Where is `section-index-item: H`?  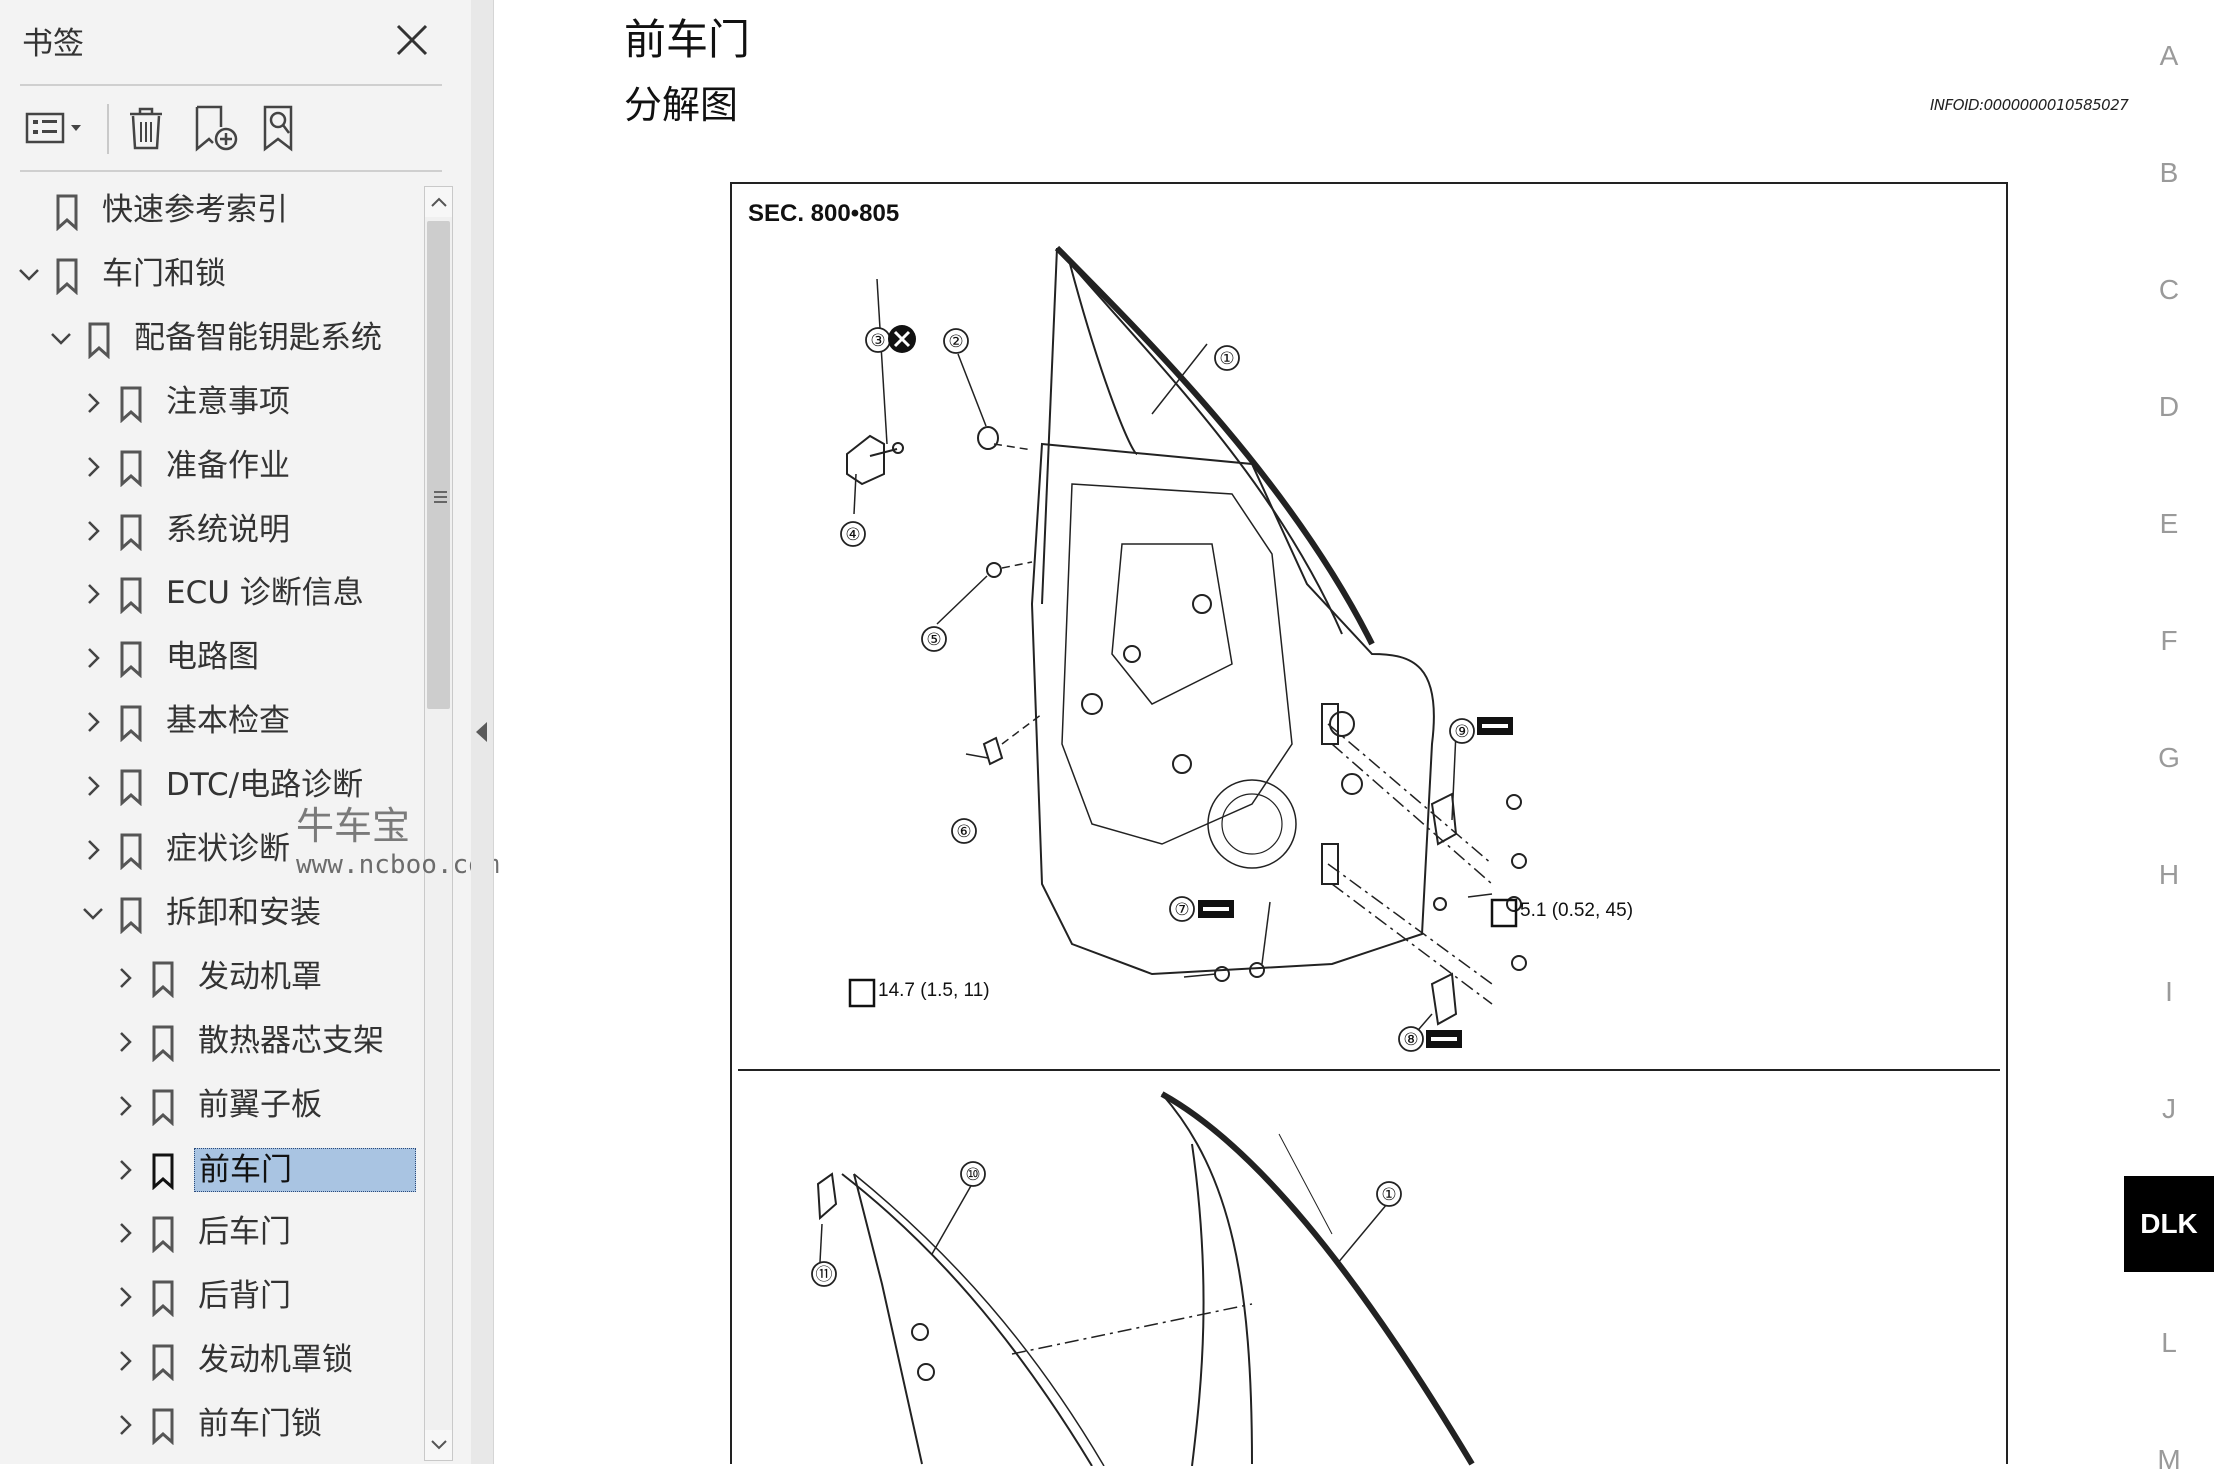 section-index-item: H is located at coordinates (2169, 875).